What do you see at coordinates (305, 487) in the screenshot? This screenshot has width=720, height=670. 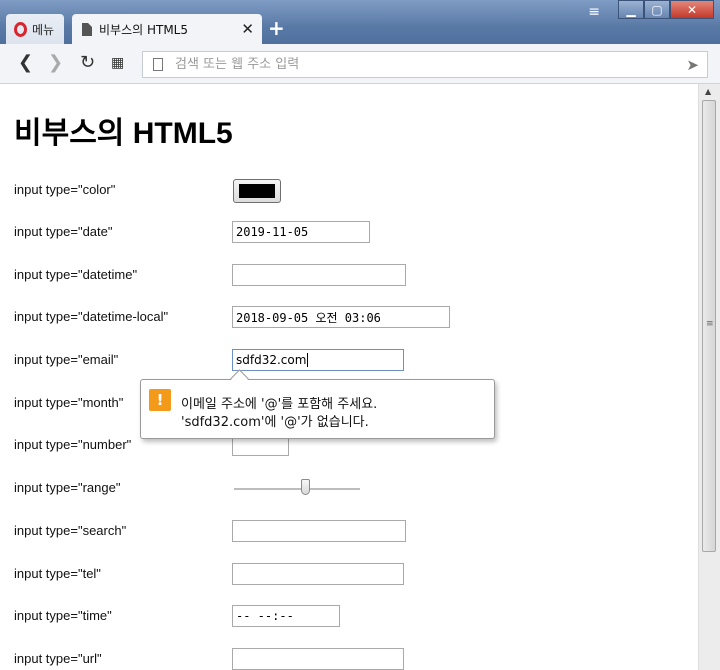 I see `range-thumb` at bounding box center [305, 487].